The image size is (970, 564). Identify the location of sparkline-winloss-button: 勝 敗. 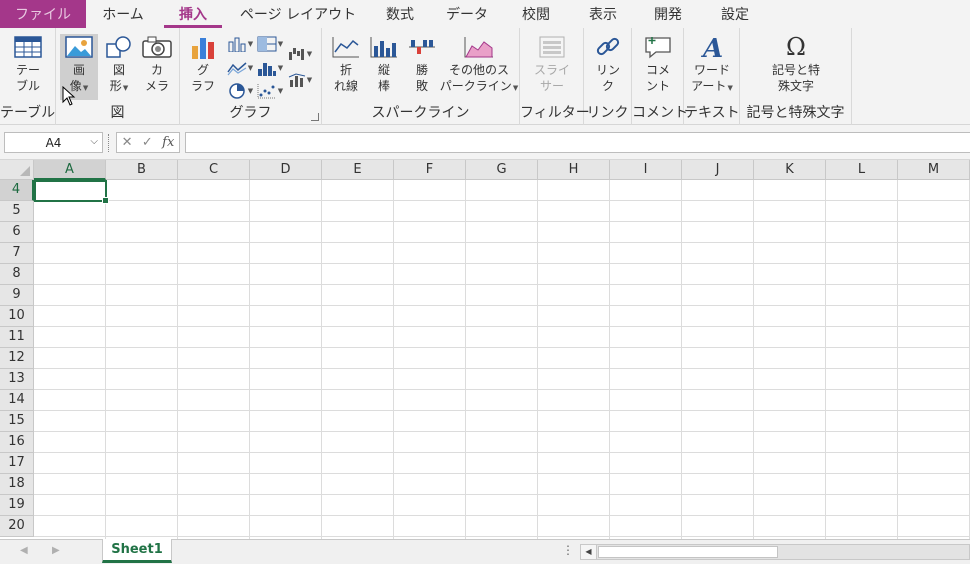
(422, 67).